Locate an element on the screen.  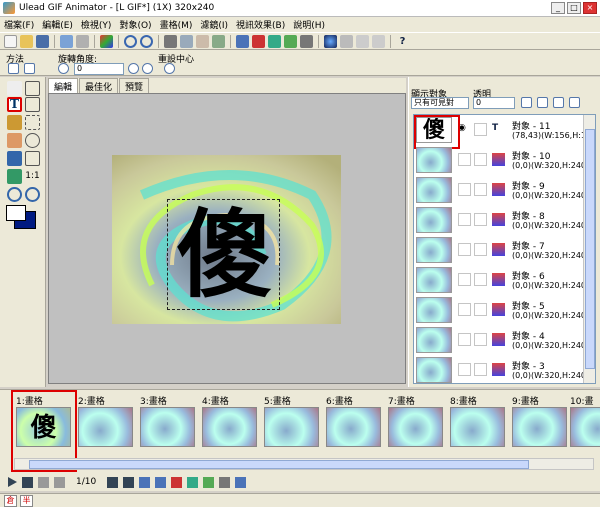
rotate-right-icon is located at coordinates (133, 68).